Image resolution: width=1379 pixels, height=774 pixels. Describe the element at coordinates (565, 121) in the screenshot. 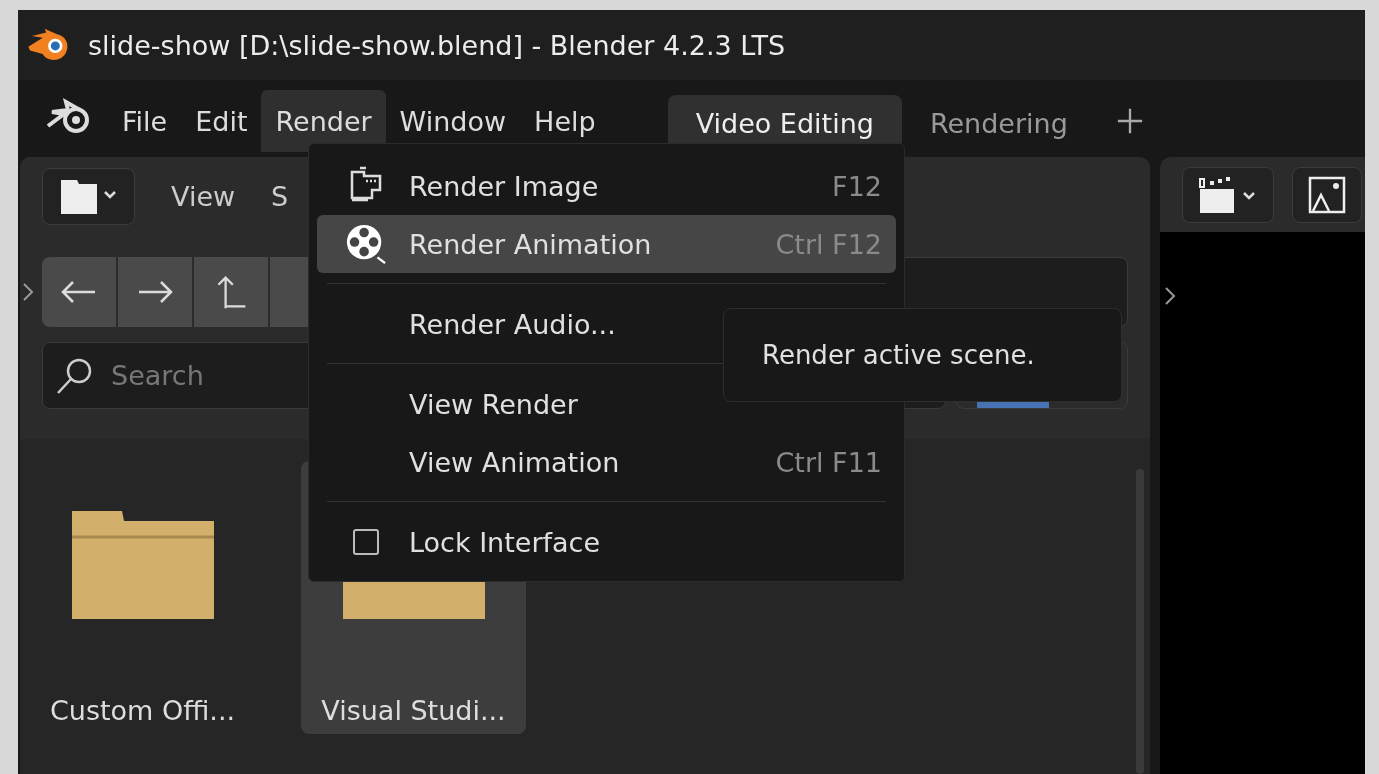

I see `menu-item: Help` at that location.